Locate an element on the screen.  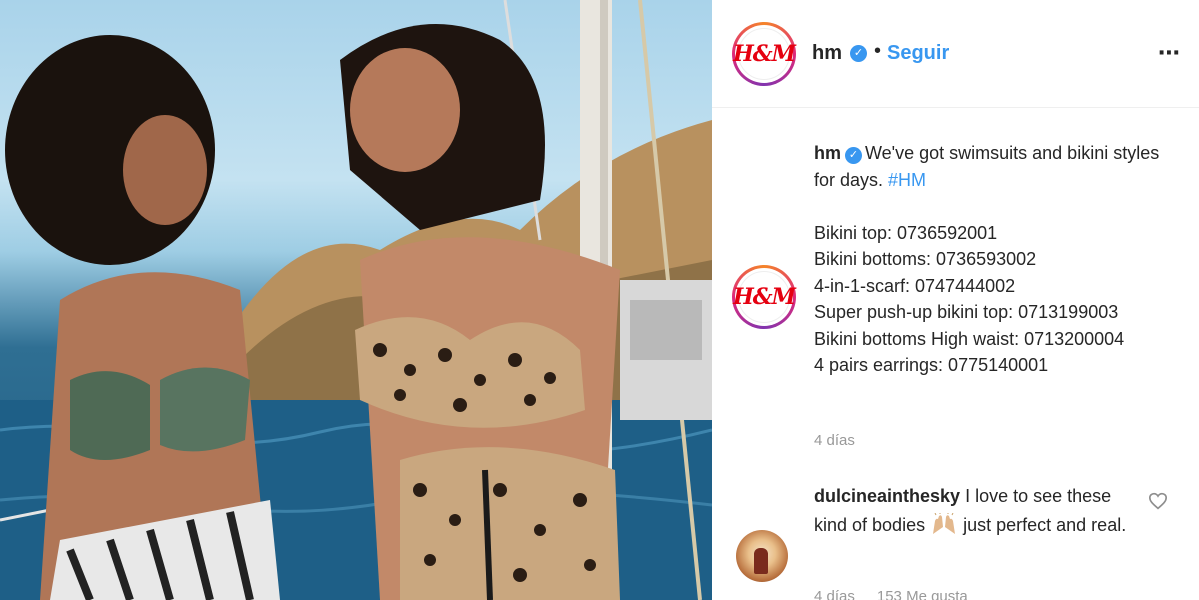
comment-username: dulcineainthesky is located at coordinates (887, 496).